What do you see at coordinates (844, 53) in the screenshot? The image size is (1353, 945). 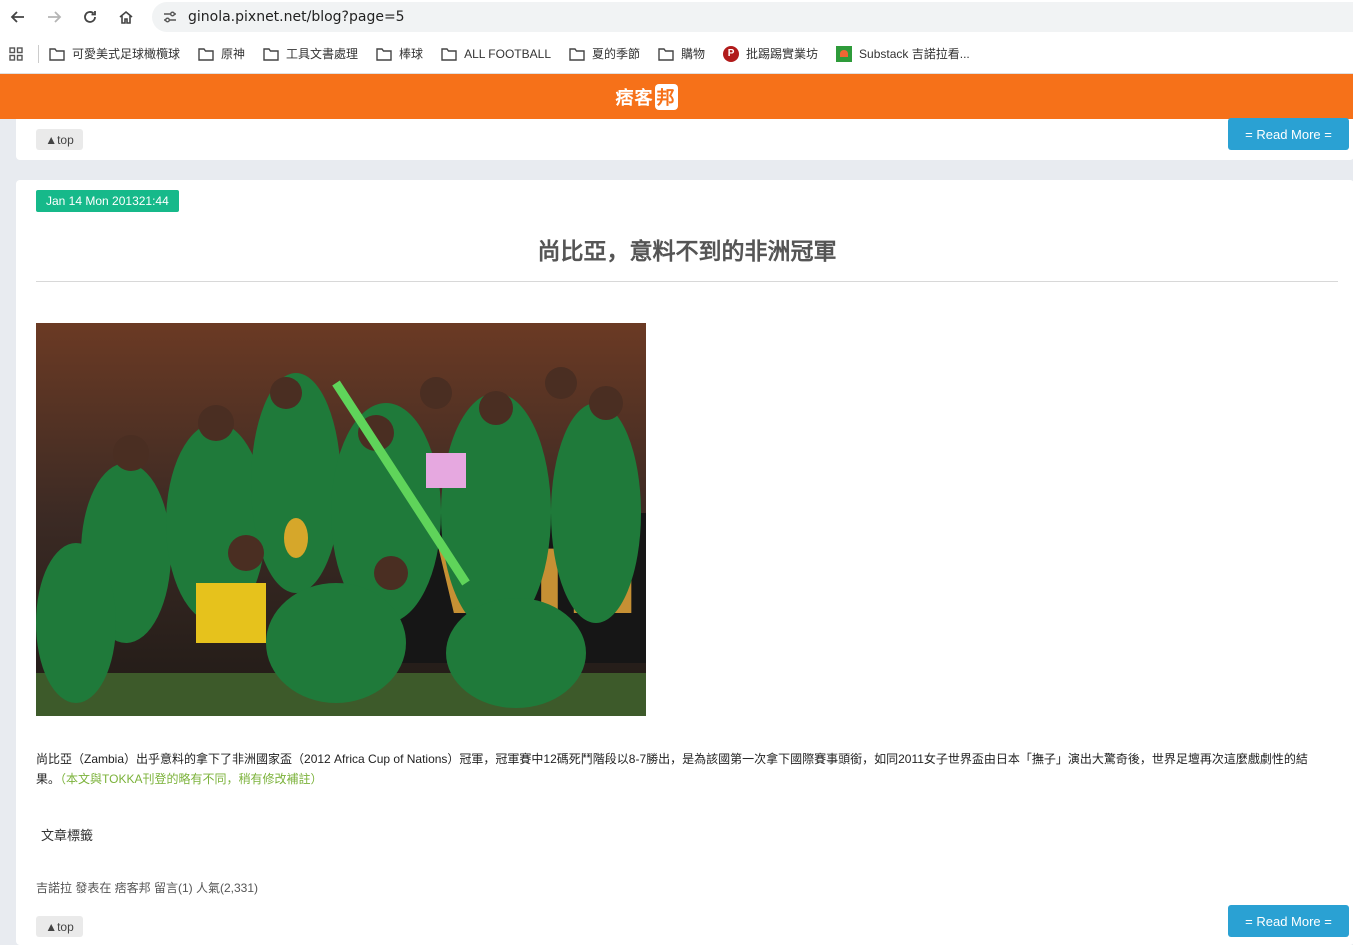 I see `substack-icon` at bounding box center [844, 53].